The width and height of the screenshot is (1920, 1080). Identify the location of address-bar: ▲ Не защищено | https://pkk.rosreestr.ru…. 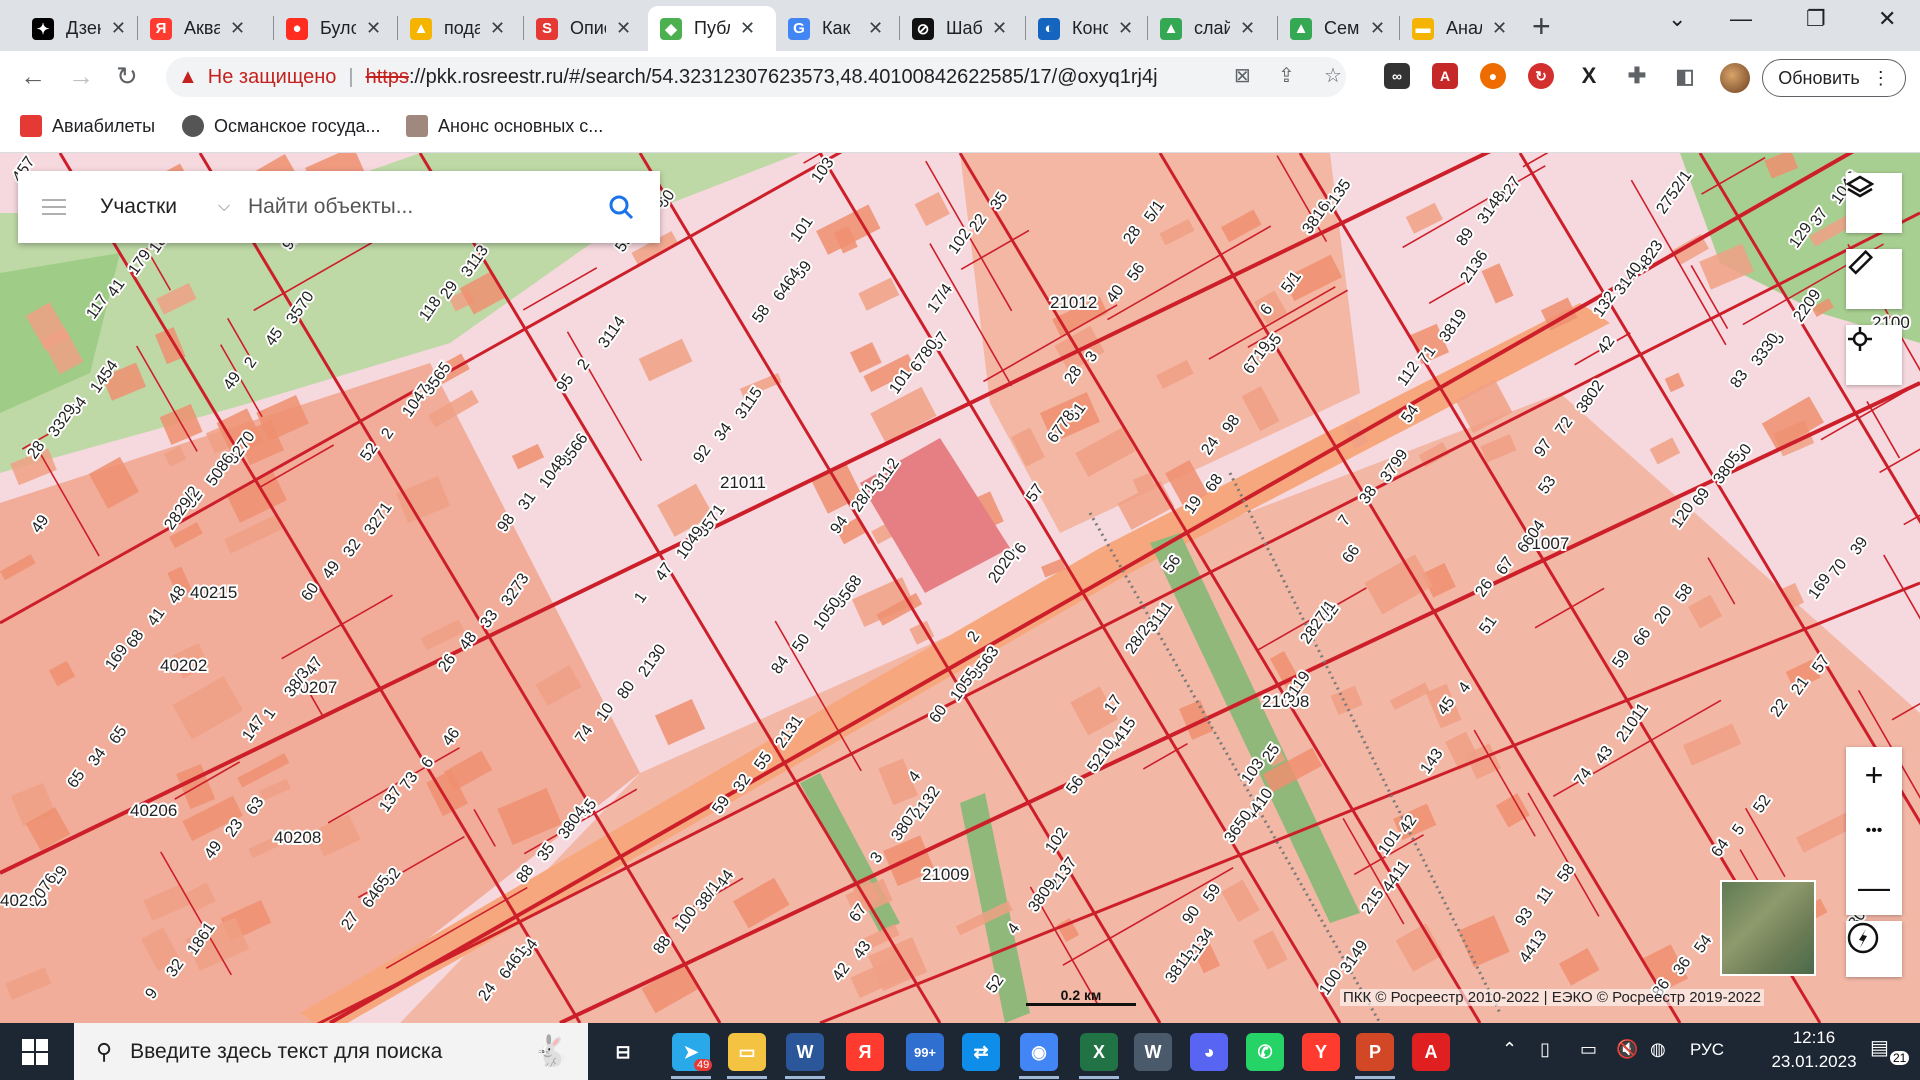
(756, 77).